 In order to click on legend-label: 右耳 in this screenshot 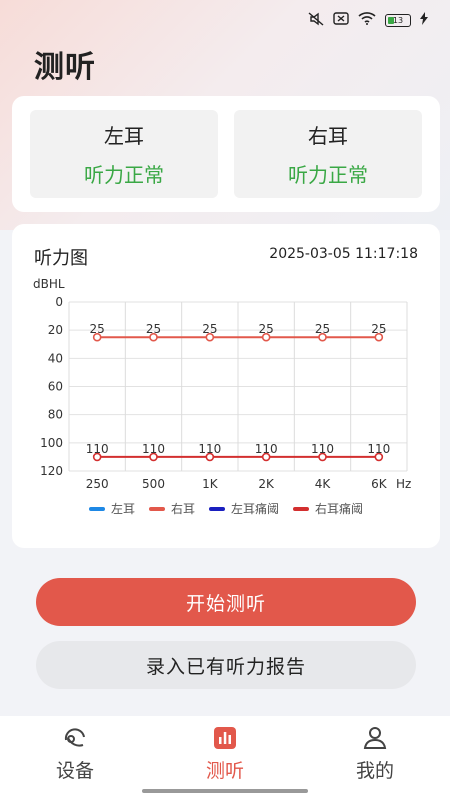, I will do `click(182, 509)`.